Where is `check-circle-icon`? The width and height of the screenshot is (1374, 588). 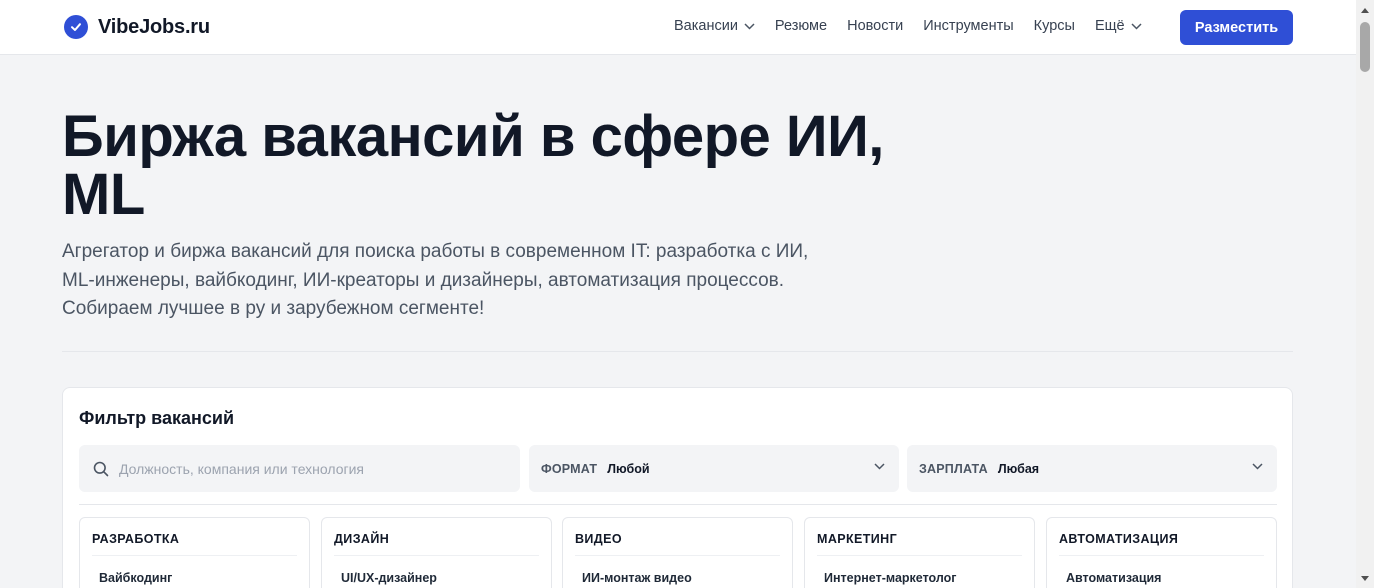
check-circle-icon is located at coordinates (76, 27).